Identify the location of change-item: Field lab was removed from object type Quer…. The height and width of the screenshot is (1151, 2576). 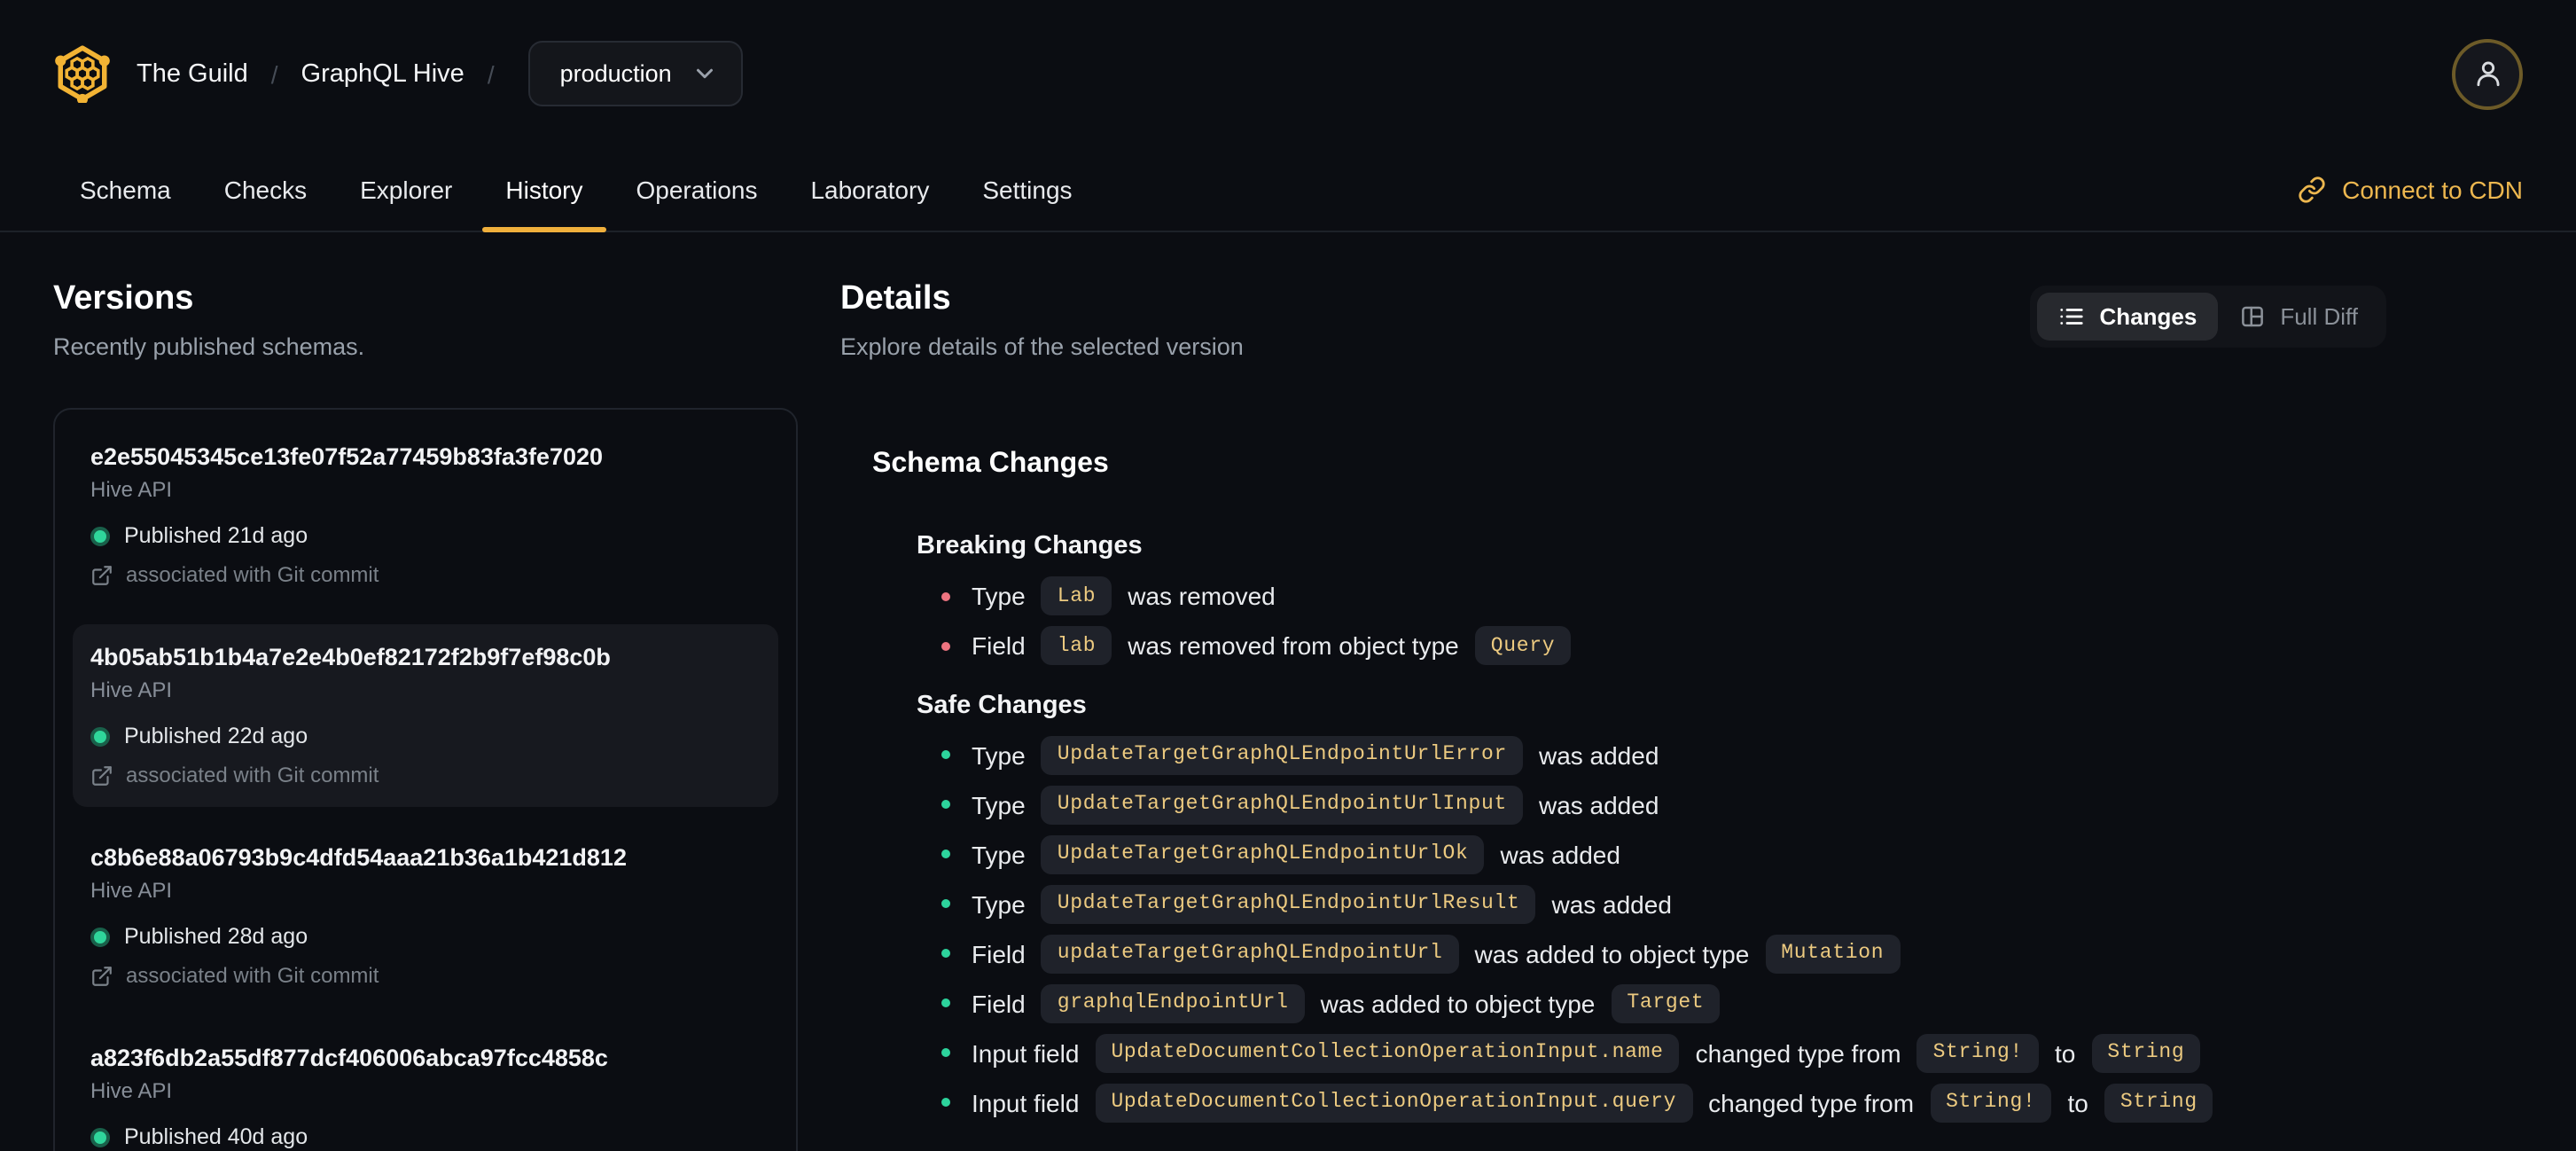
(1663, 646).